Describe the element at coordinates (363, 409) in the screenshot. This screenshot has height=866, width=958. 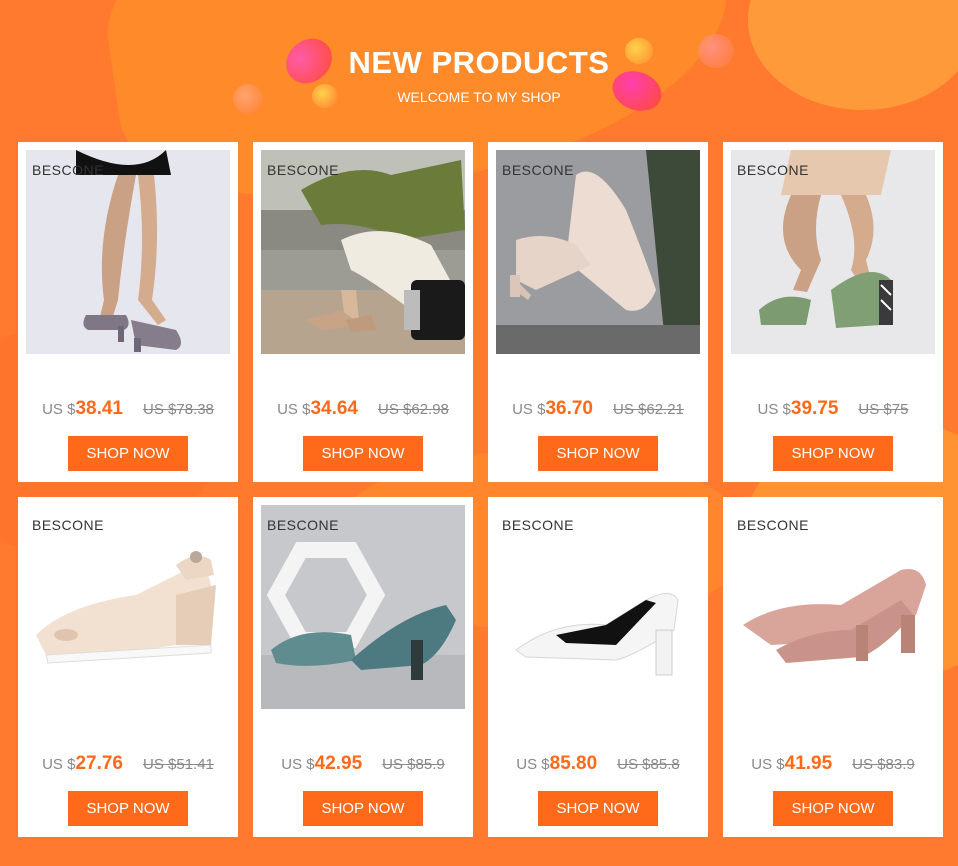
I see `price-row: US $34.64 US $62.98` at that location.